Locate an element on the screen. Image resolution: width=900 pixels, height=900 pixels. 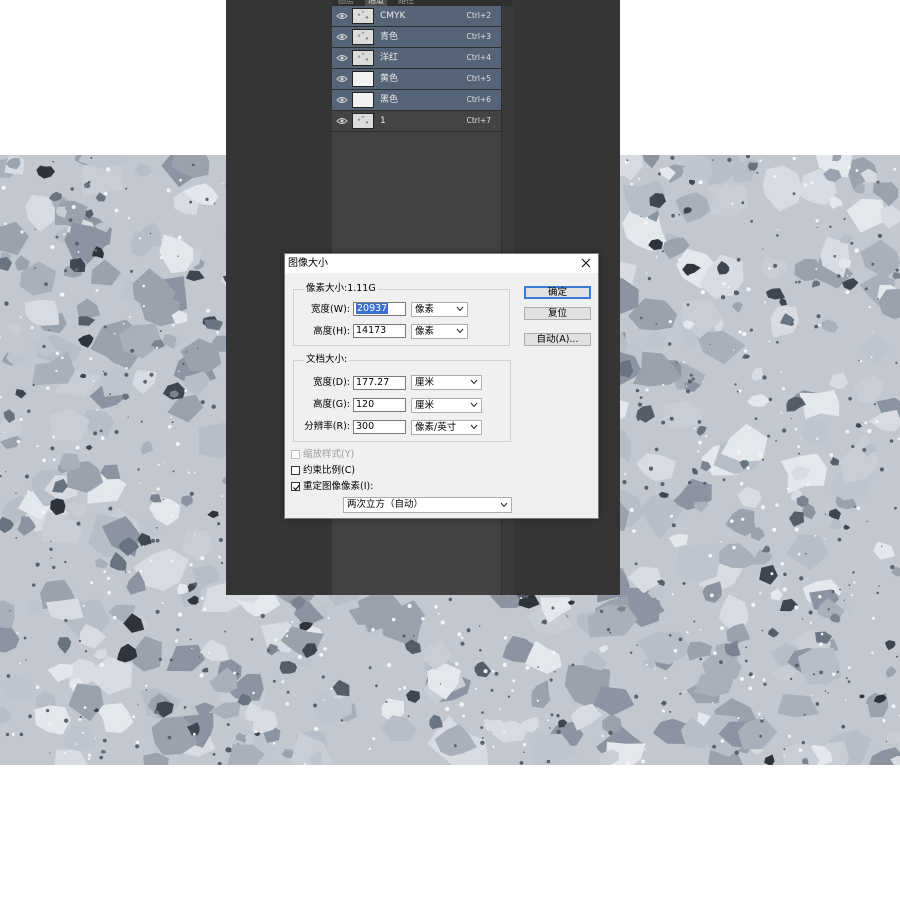
resample-method-select: 两次立方（自动） is located at coordinates (427, 505).